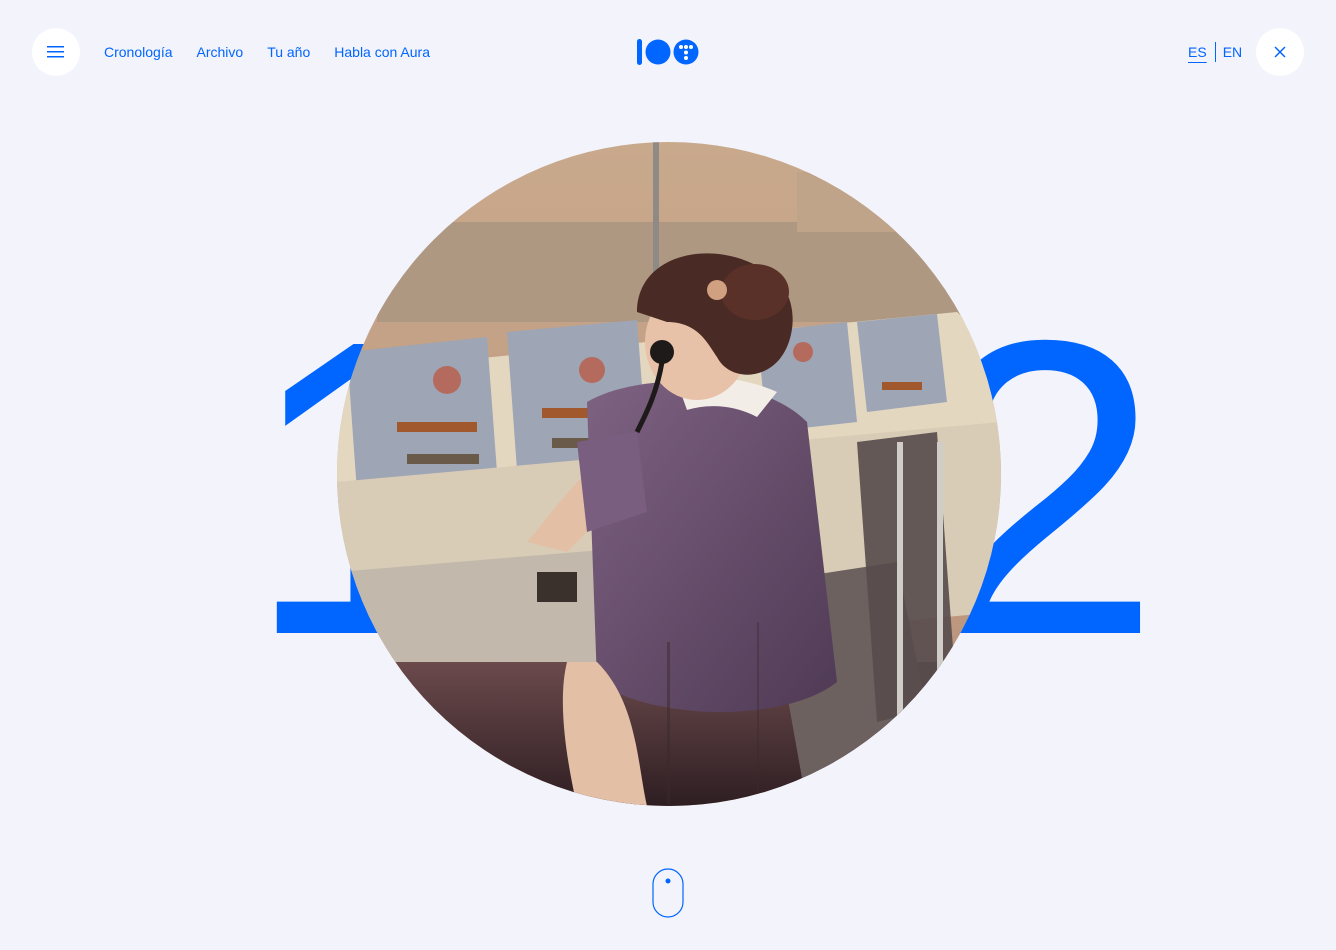  I want to click on close-icon, so click(1280, 52).